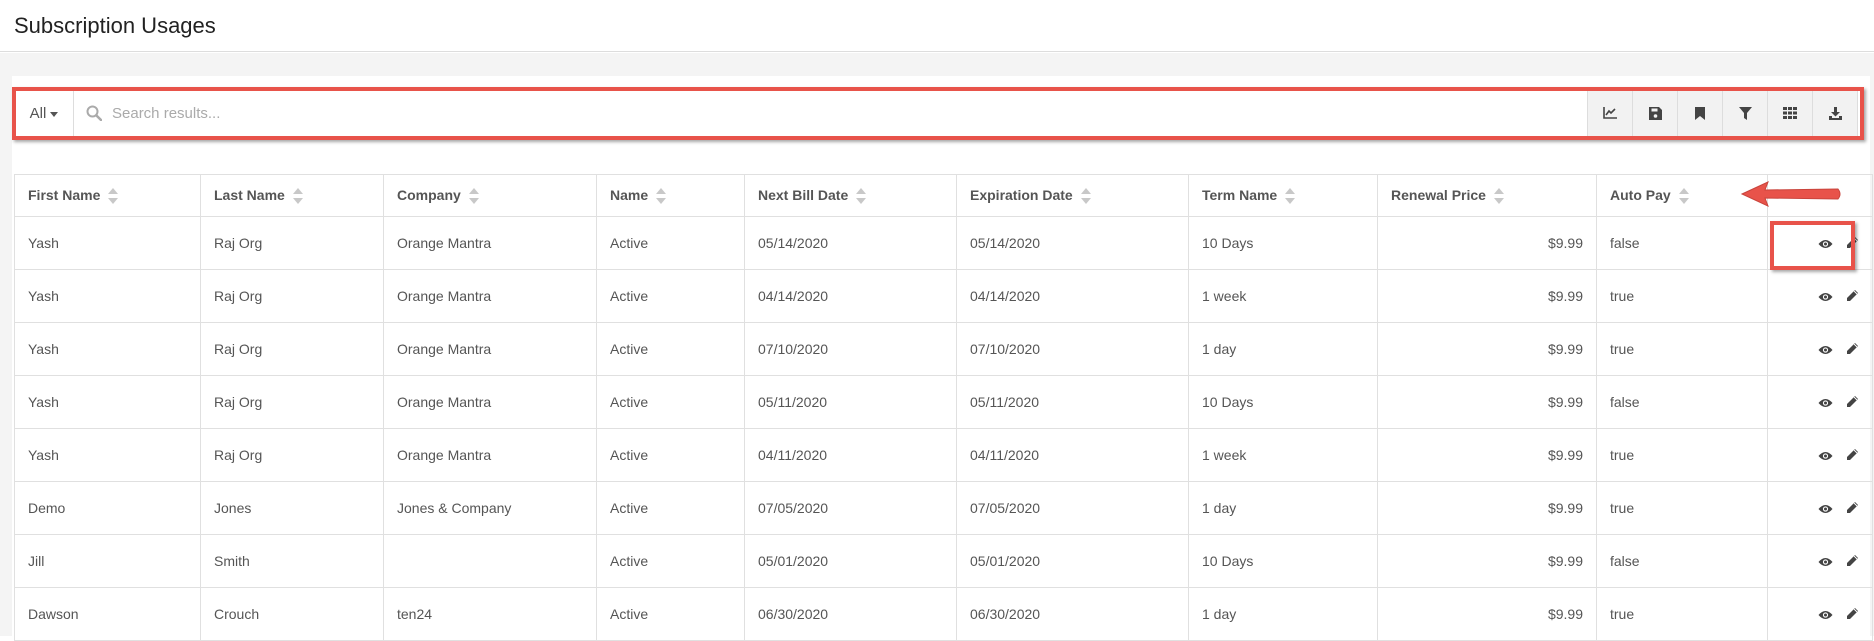  What do you see at coordinates (1283, 195) in the screenshot?
I see `column-header-term-name: Term Name` at bounding box center [1283, 195].